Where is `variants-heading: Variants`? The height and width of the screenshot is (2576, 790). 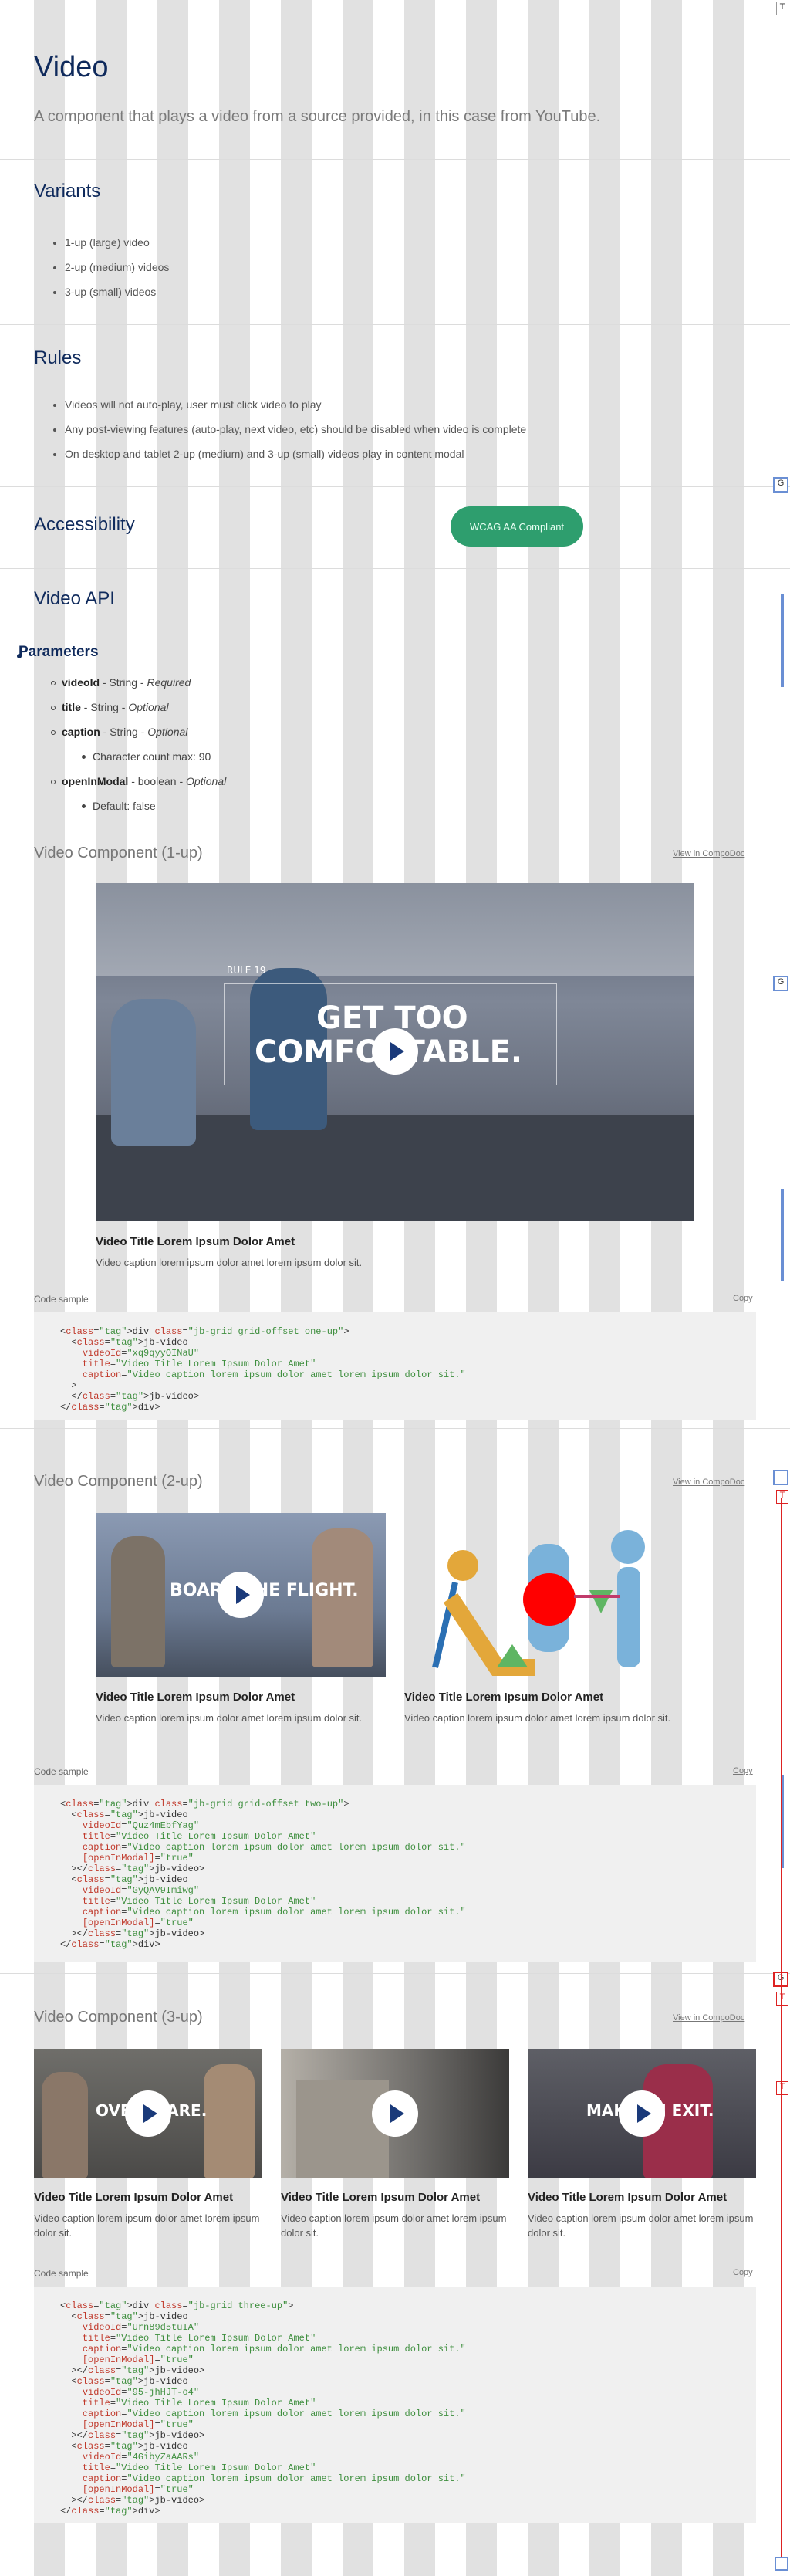
variants-heading: Variants is located at coordinates (67, 191).